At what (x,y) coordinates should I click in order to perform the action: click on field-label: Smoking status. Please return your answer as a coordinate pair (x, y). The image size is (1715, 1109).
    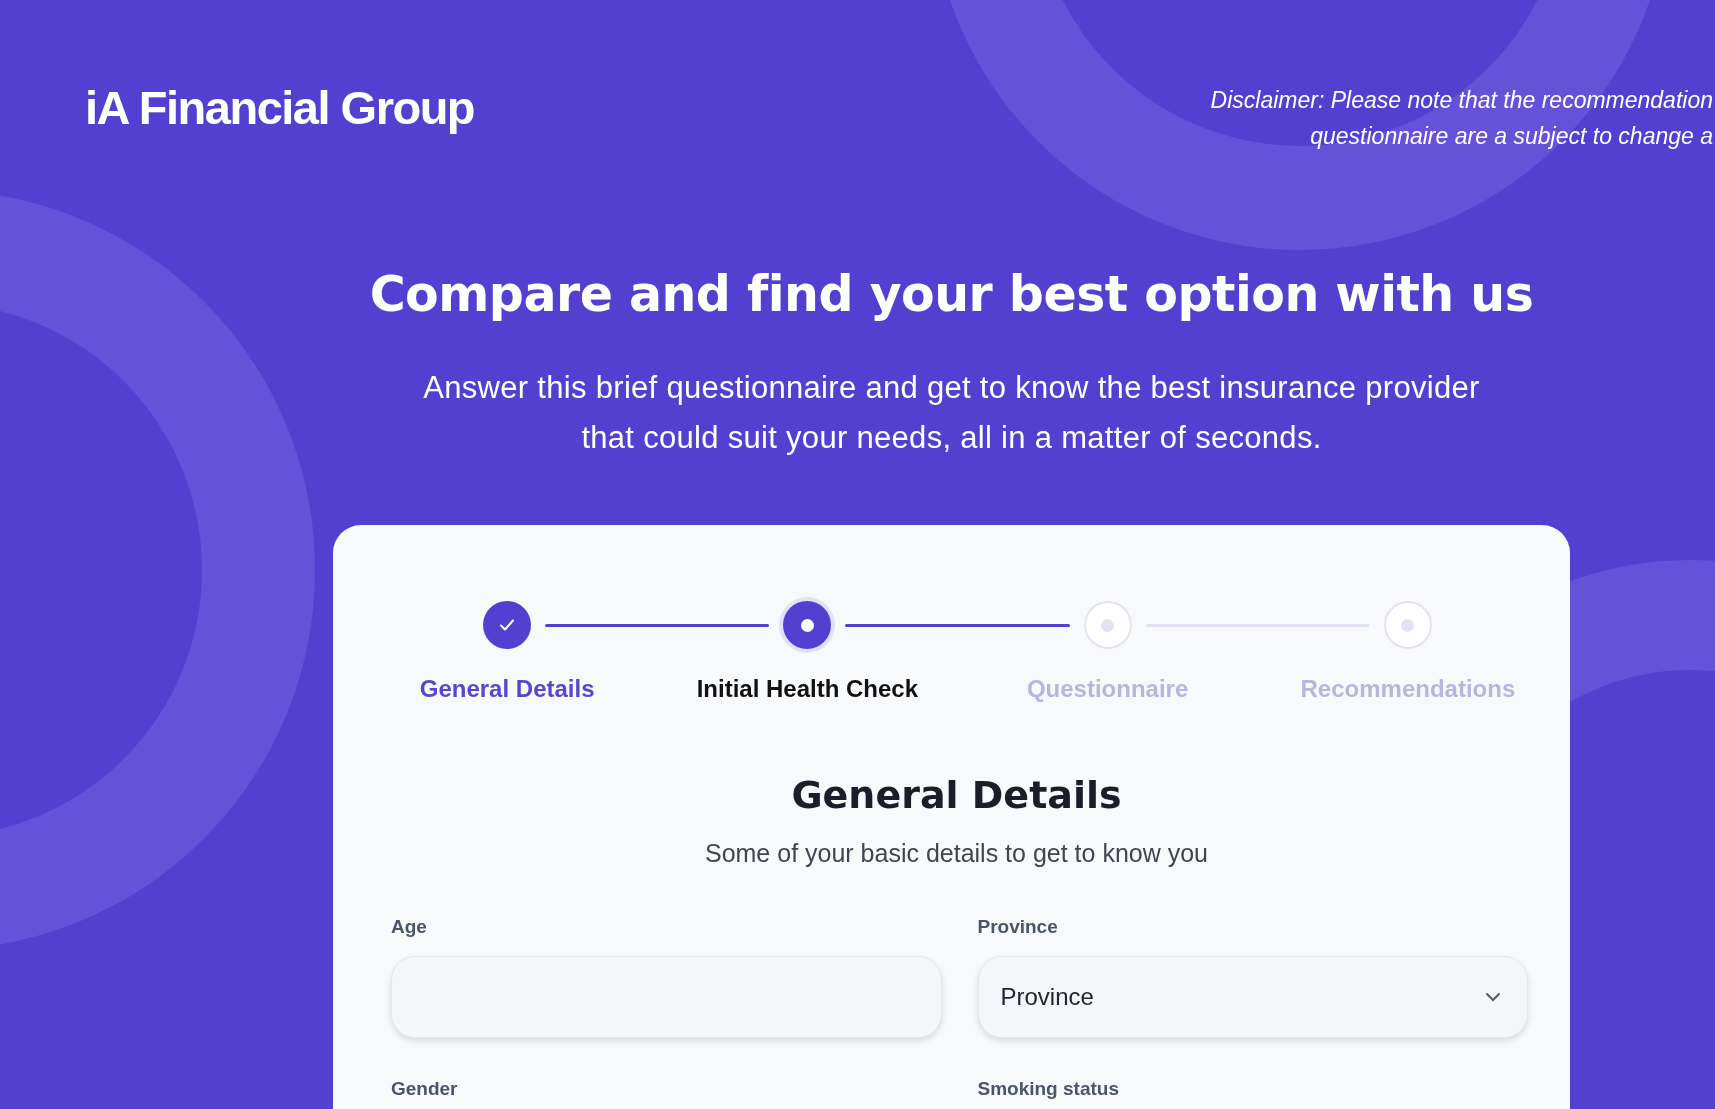
    Looking at the image, I should click on (1048, 1089).